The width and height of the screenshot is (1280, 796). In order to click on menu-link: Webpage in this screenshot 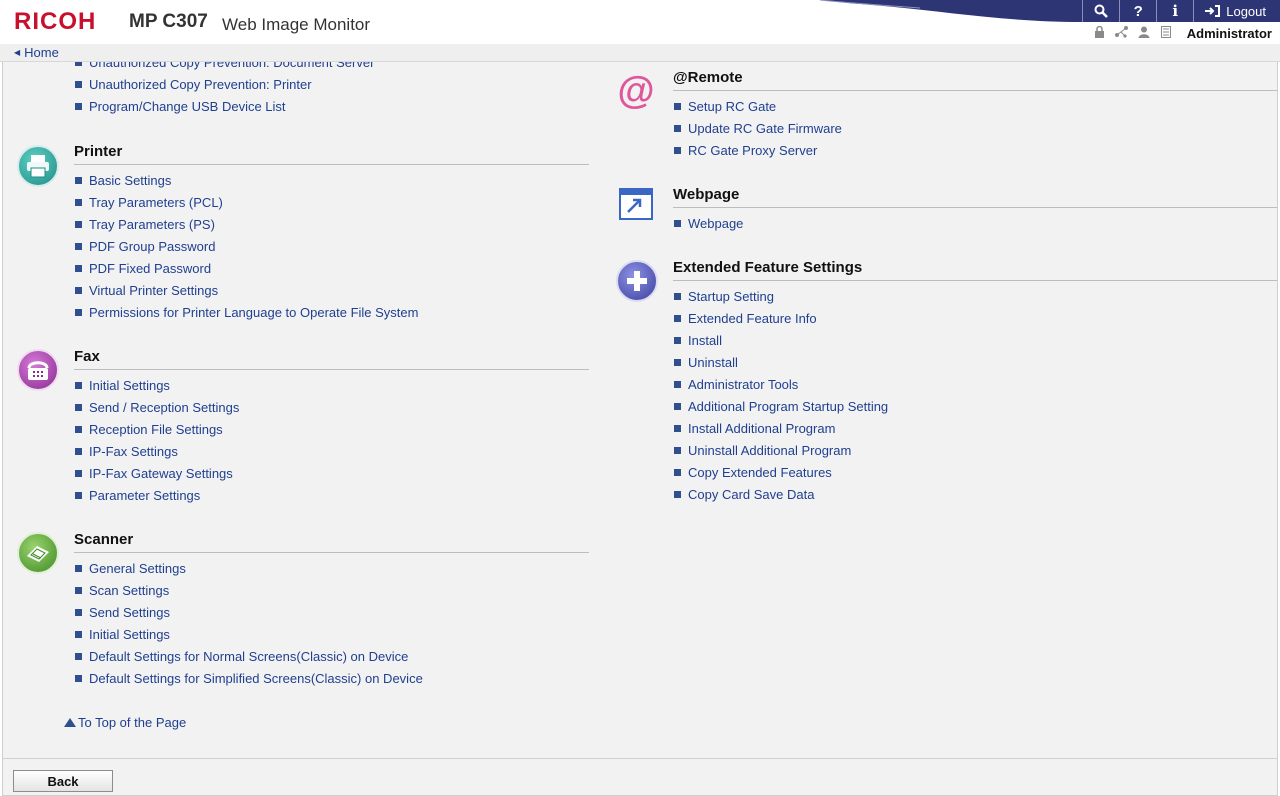, I will do `click(708, 223)`.